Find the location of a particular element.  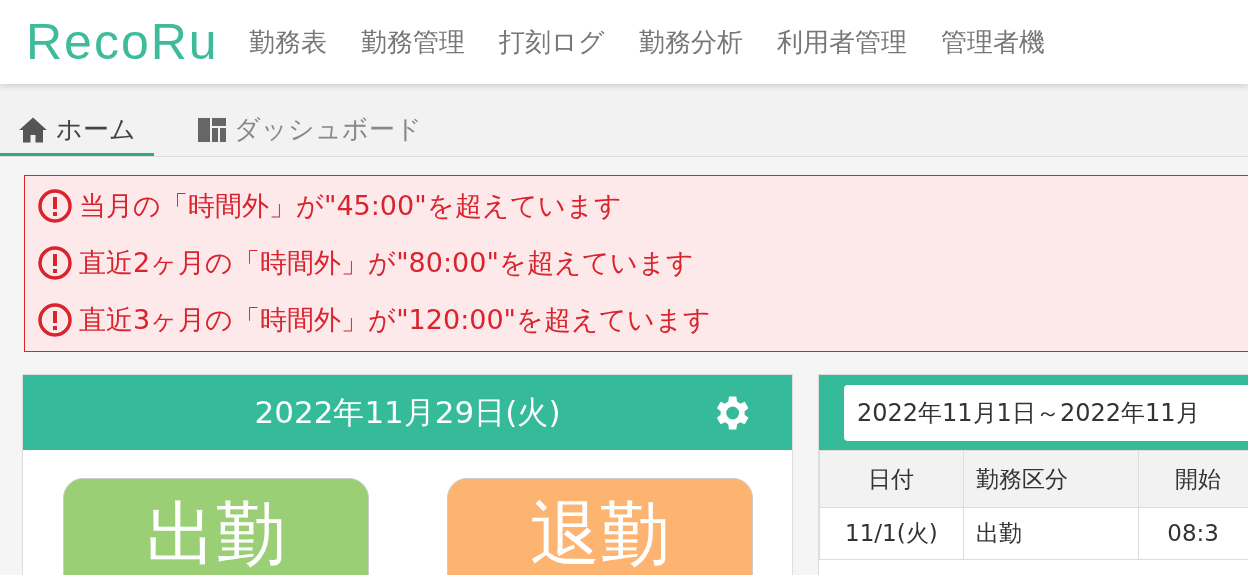

table-cell: 出勤 is located at coordinates (1051, 533).